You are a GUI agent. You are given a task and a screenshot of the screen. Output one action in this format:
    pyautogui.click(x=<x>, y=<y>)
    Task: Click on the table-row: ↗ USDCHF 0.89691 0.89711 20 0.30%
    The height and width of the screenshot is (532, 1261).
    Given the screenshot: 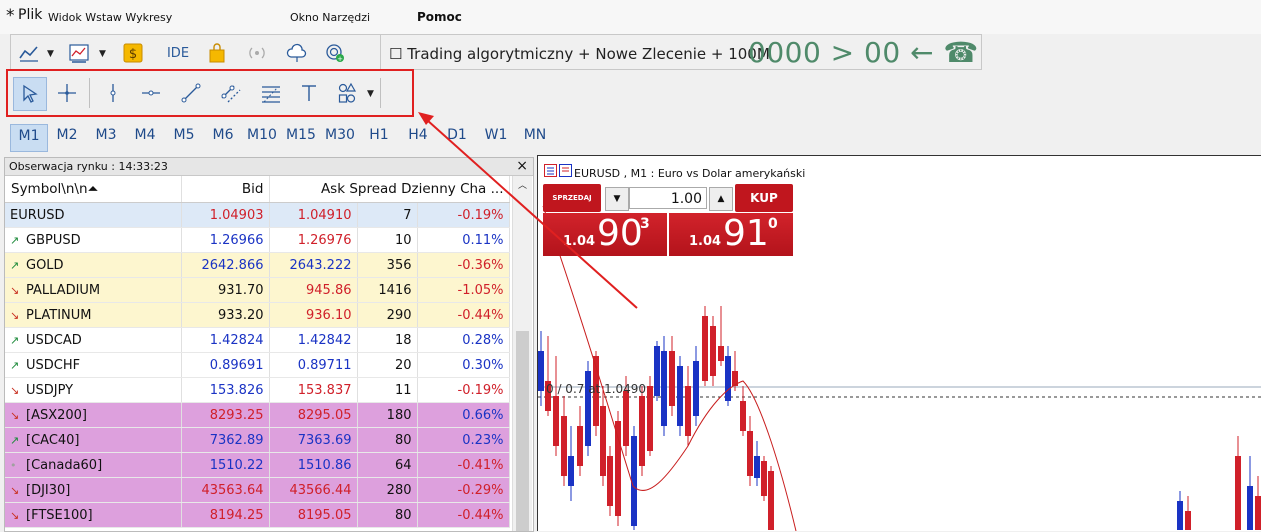 What is the action you would take?
    pyautogui.click(x=257, y=365)
    